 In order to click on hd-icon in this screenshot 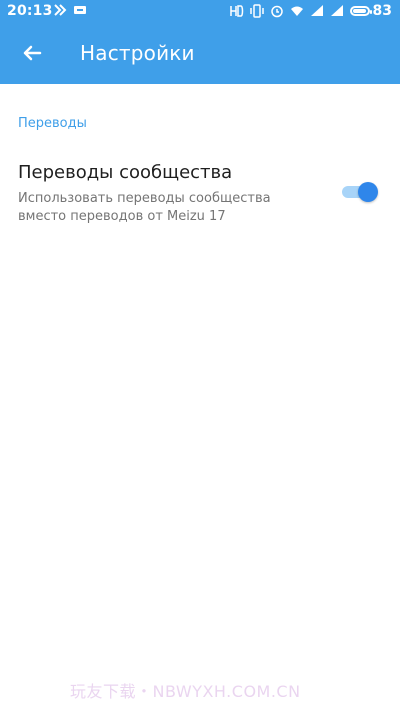, I will do `click(236, 11)`.